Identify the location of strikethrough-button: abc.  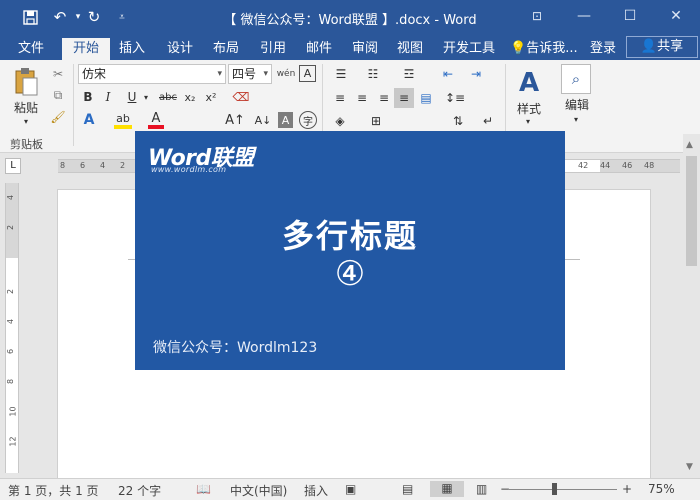
(168, 97).